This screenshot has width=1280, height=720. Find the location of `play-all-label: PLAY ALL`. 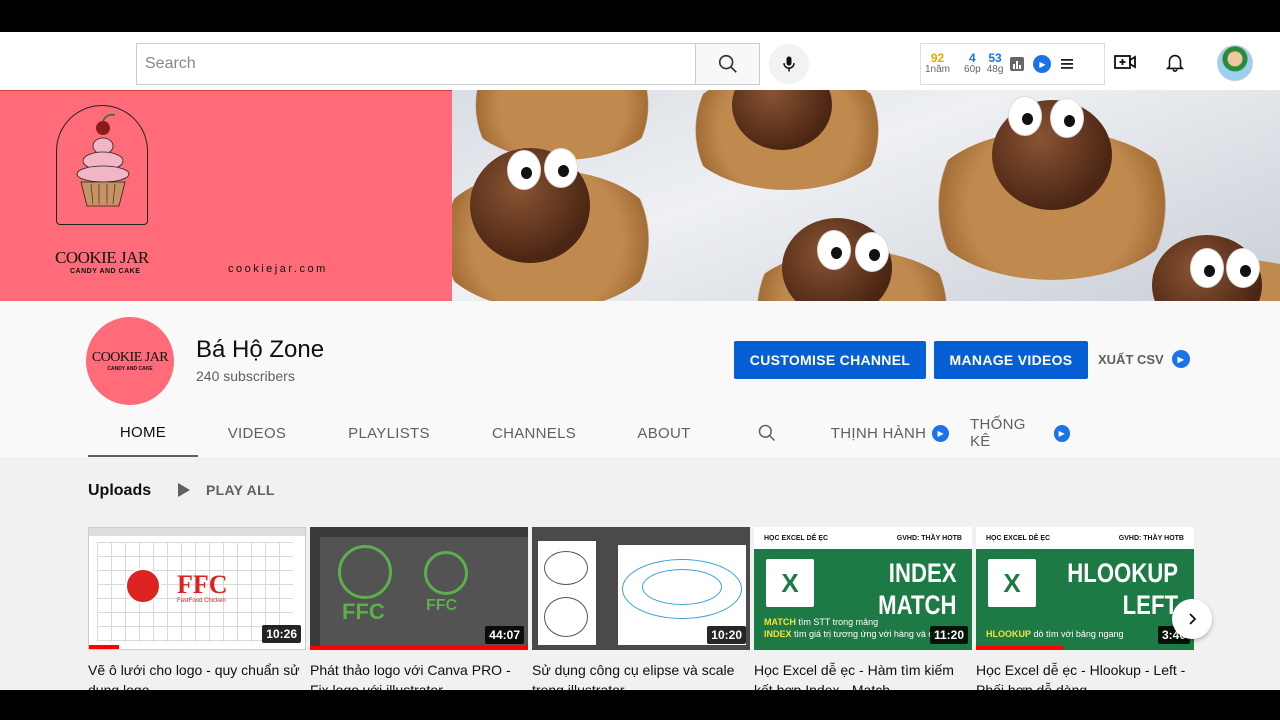

play-all-label: PLAY ALL is located at coordinates (240, 490).